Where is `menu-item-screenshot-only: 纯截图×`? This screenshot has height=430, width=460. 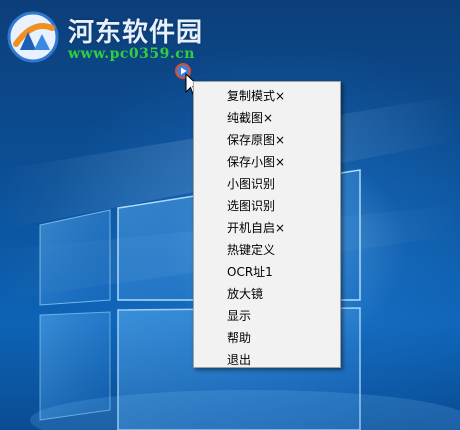 menu-item-screenshot-only: 纯截图× is located at coordinates (267, 118).